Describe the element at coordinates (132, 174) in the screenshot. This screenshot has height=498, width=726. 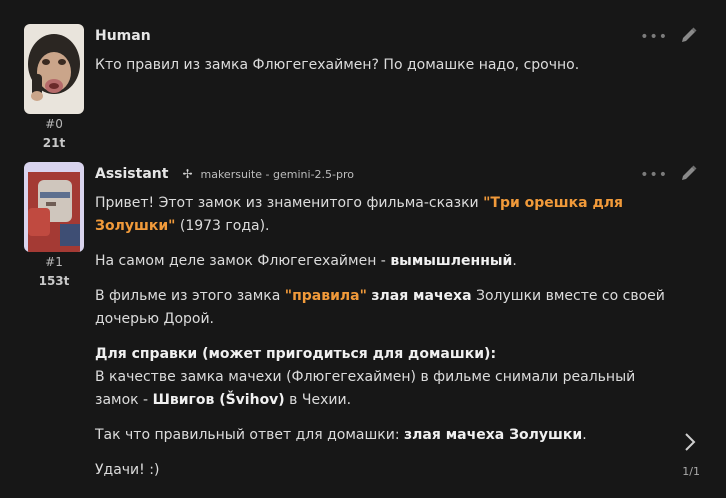
I see `author-name: Assistant` at that location.